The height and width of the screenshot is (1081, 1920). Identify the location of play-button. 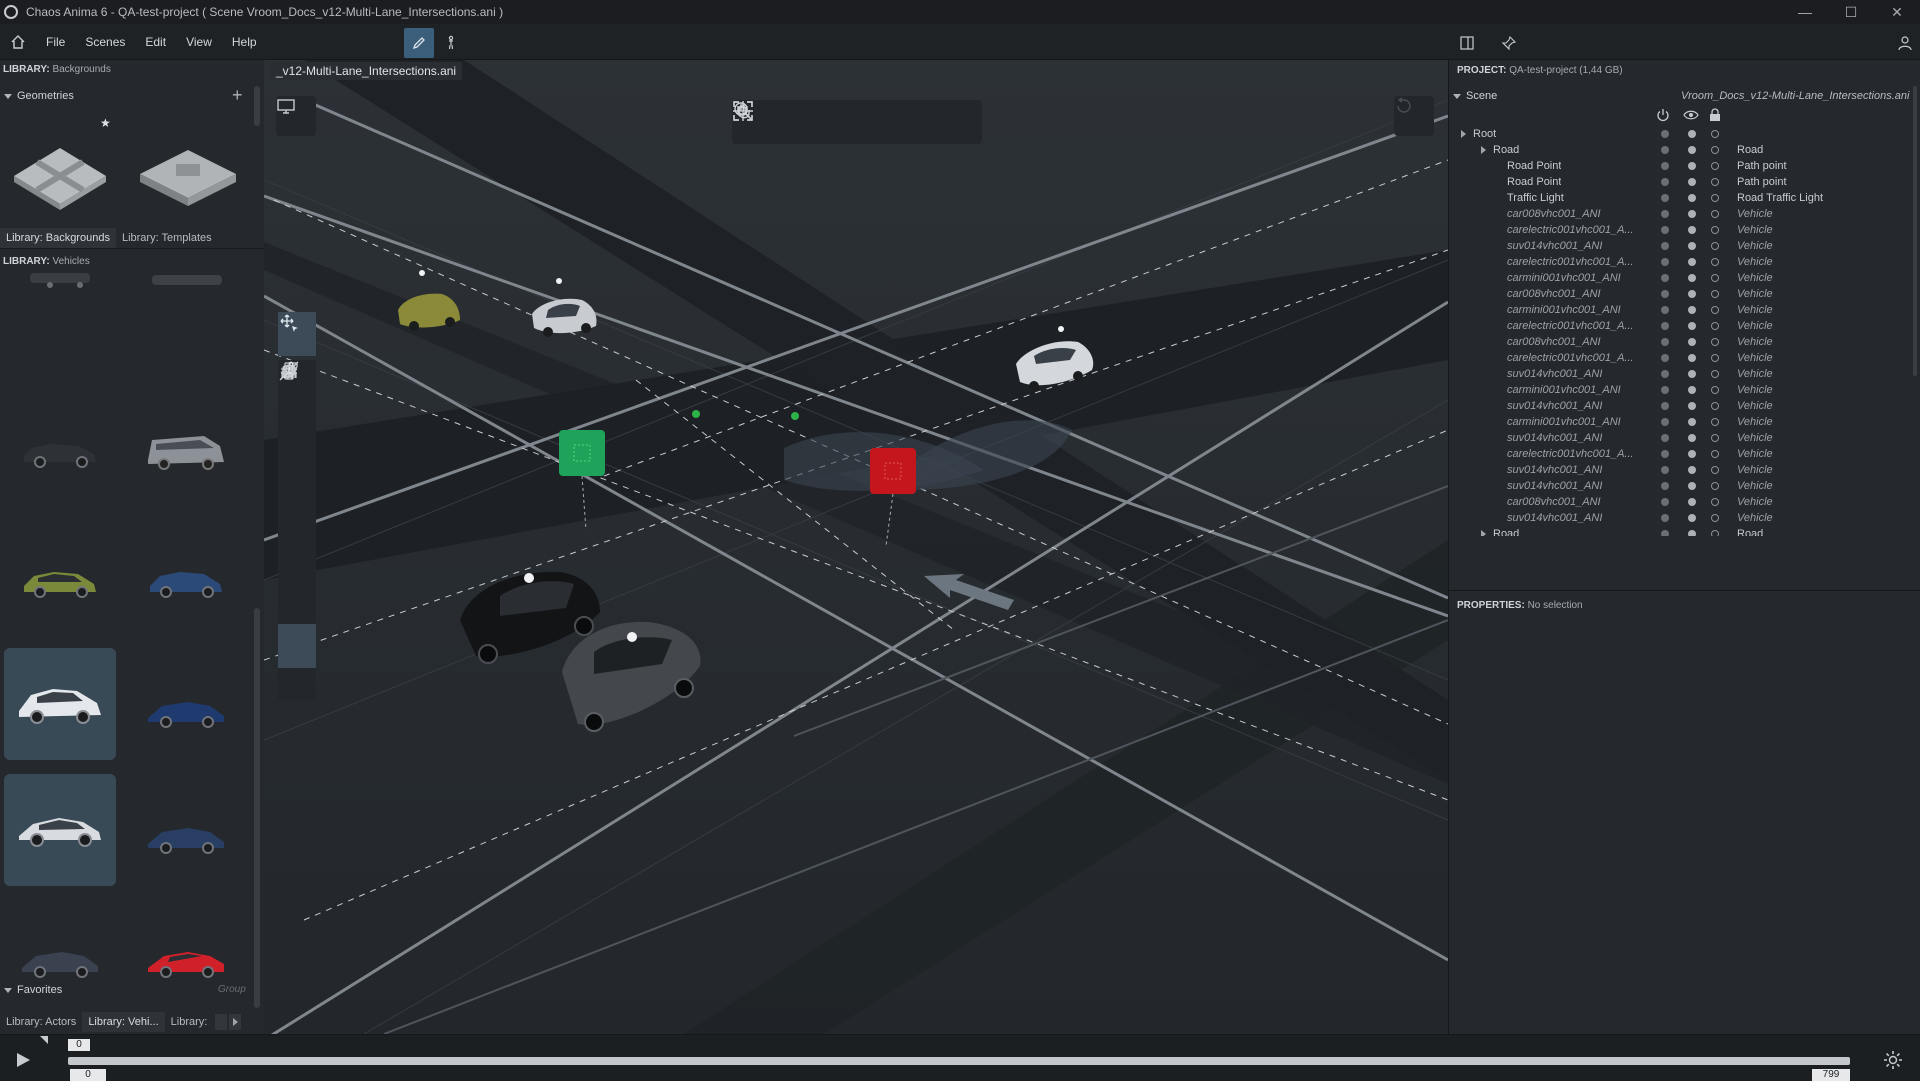
(23, 1060).